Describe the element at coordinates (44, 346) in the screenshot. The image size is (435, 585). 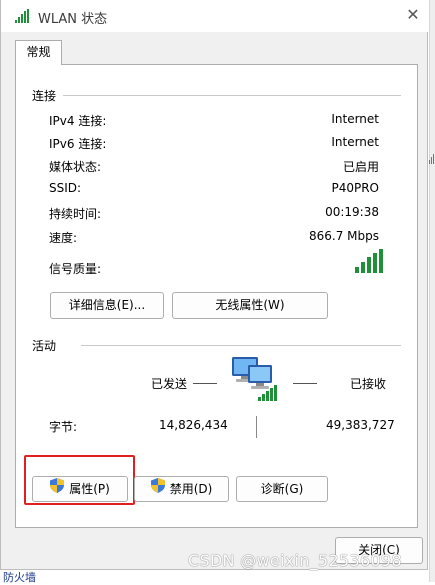
I see `activity-section-label: 活动` at that location.